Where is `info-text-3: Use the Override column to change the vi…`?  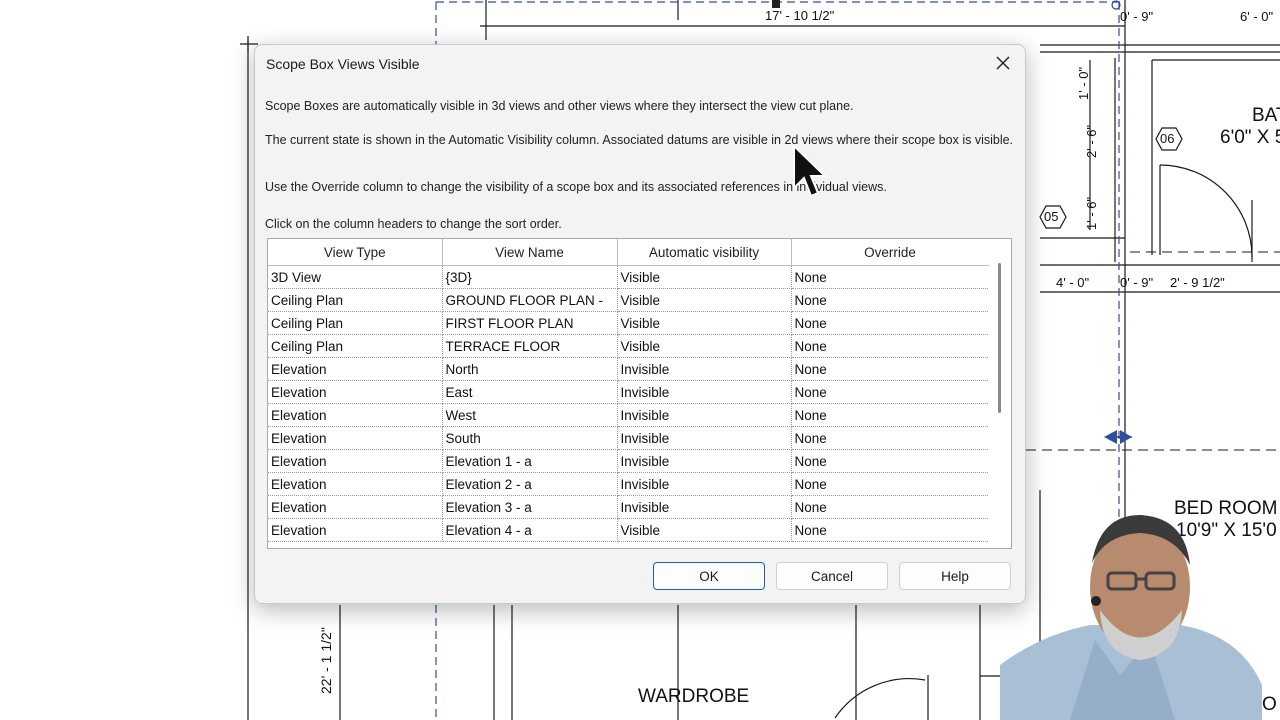 info-text-3: Use the Override column to change the vi… is located at coordinates (576, 187).